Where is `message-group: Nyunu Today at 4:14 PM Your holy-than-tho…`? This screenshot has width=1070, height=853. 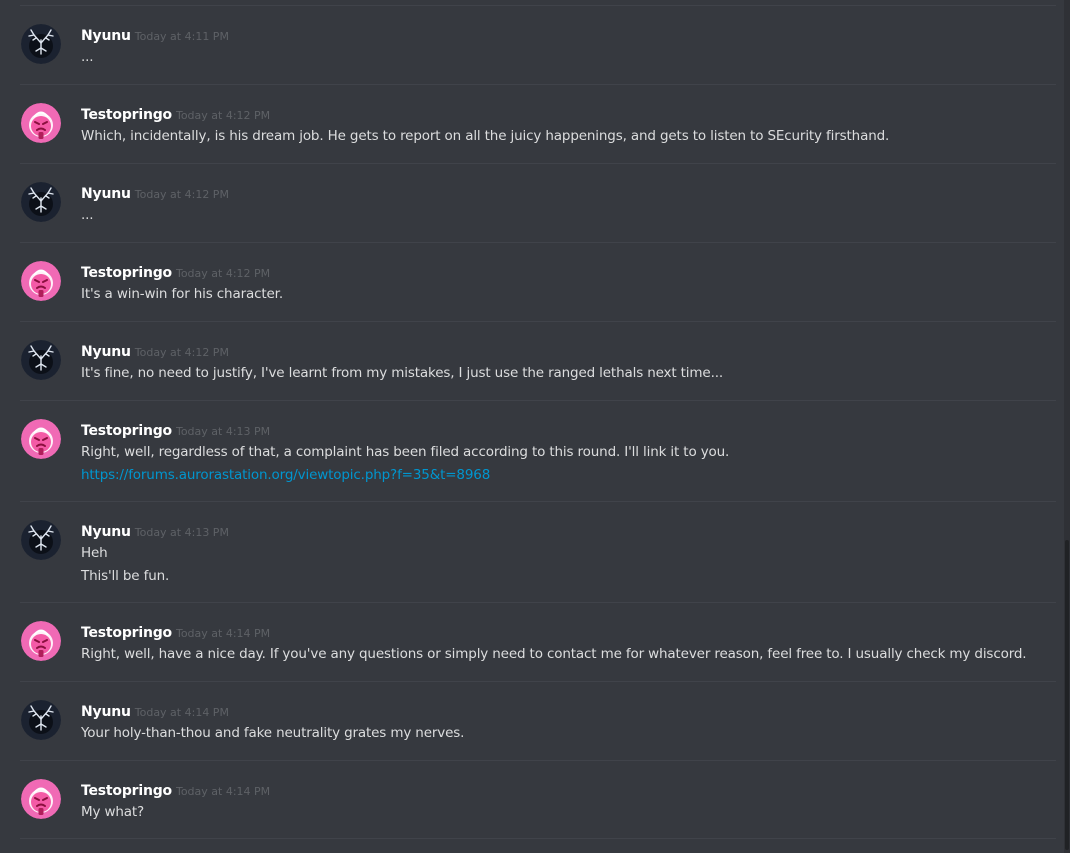 message-group: Nyunu Today at 4:14 PM Your holy-than-tho… is located at coordinates (538, 720).